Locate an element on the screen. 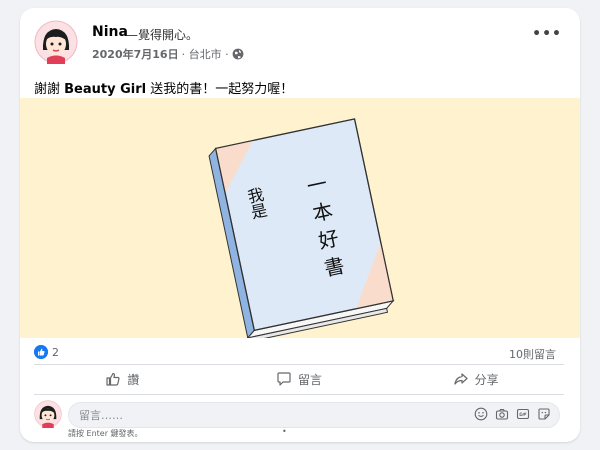  comment-icon is located at coordinates (284, 379).